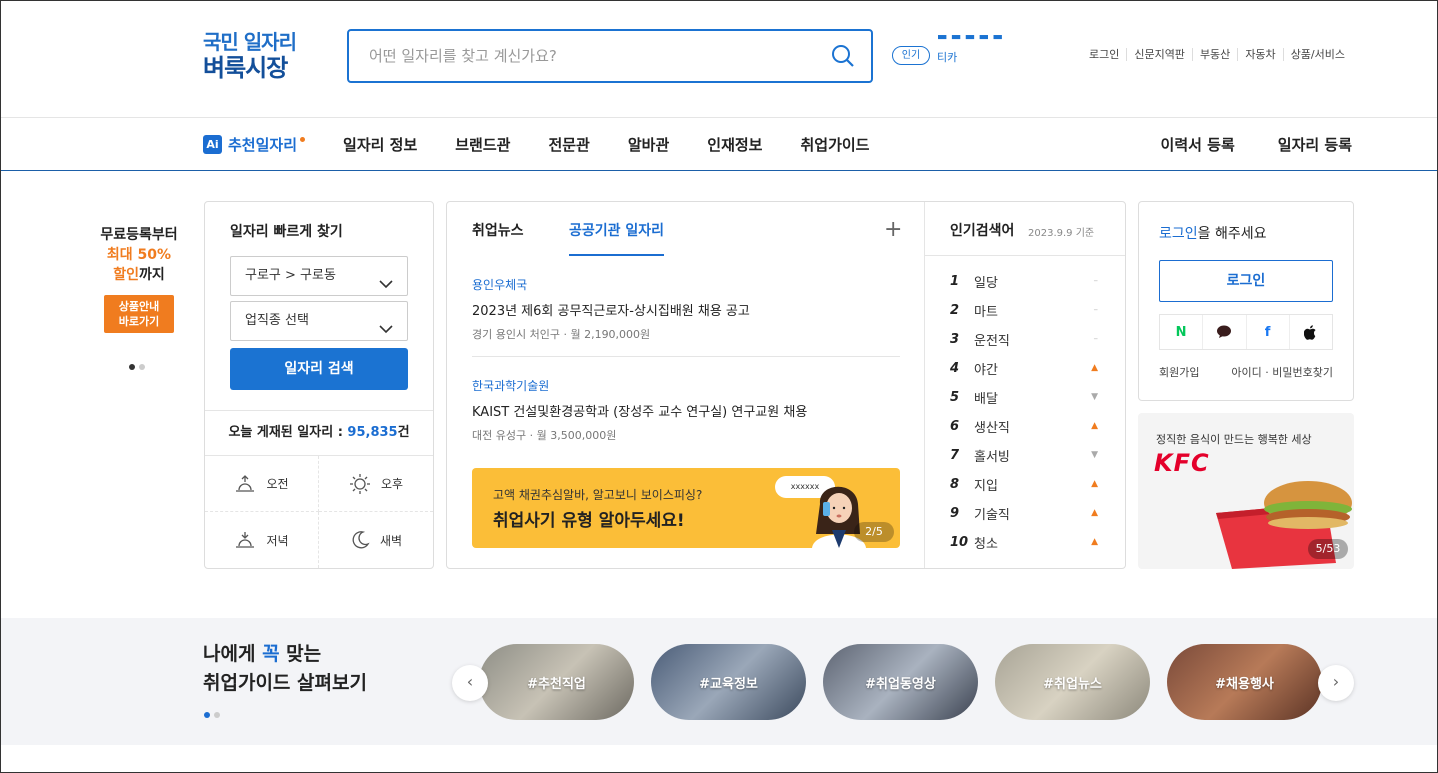 This screenshot has width=1438, height=773. I want to click on ranking-item: 9 기술직 ▲, so click(1024, 513).